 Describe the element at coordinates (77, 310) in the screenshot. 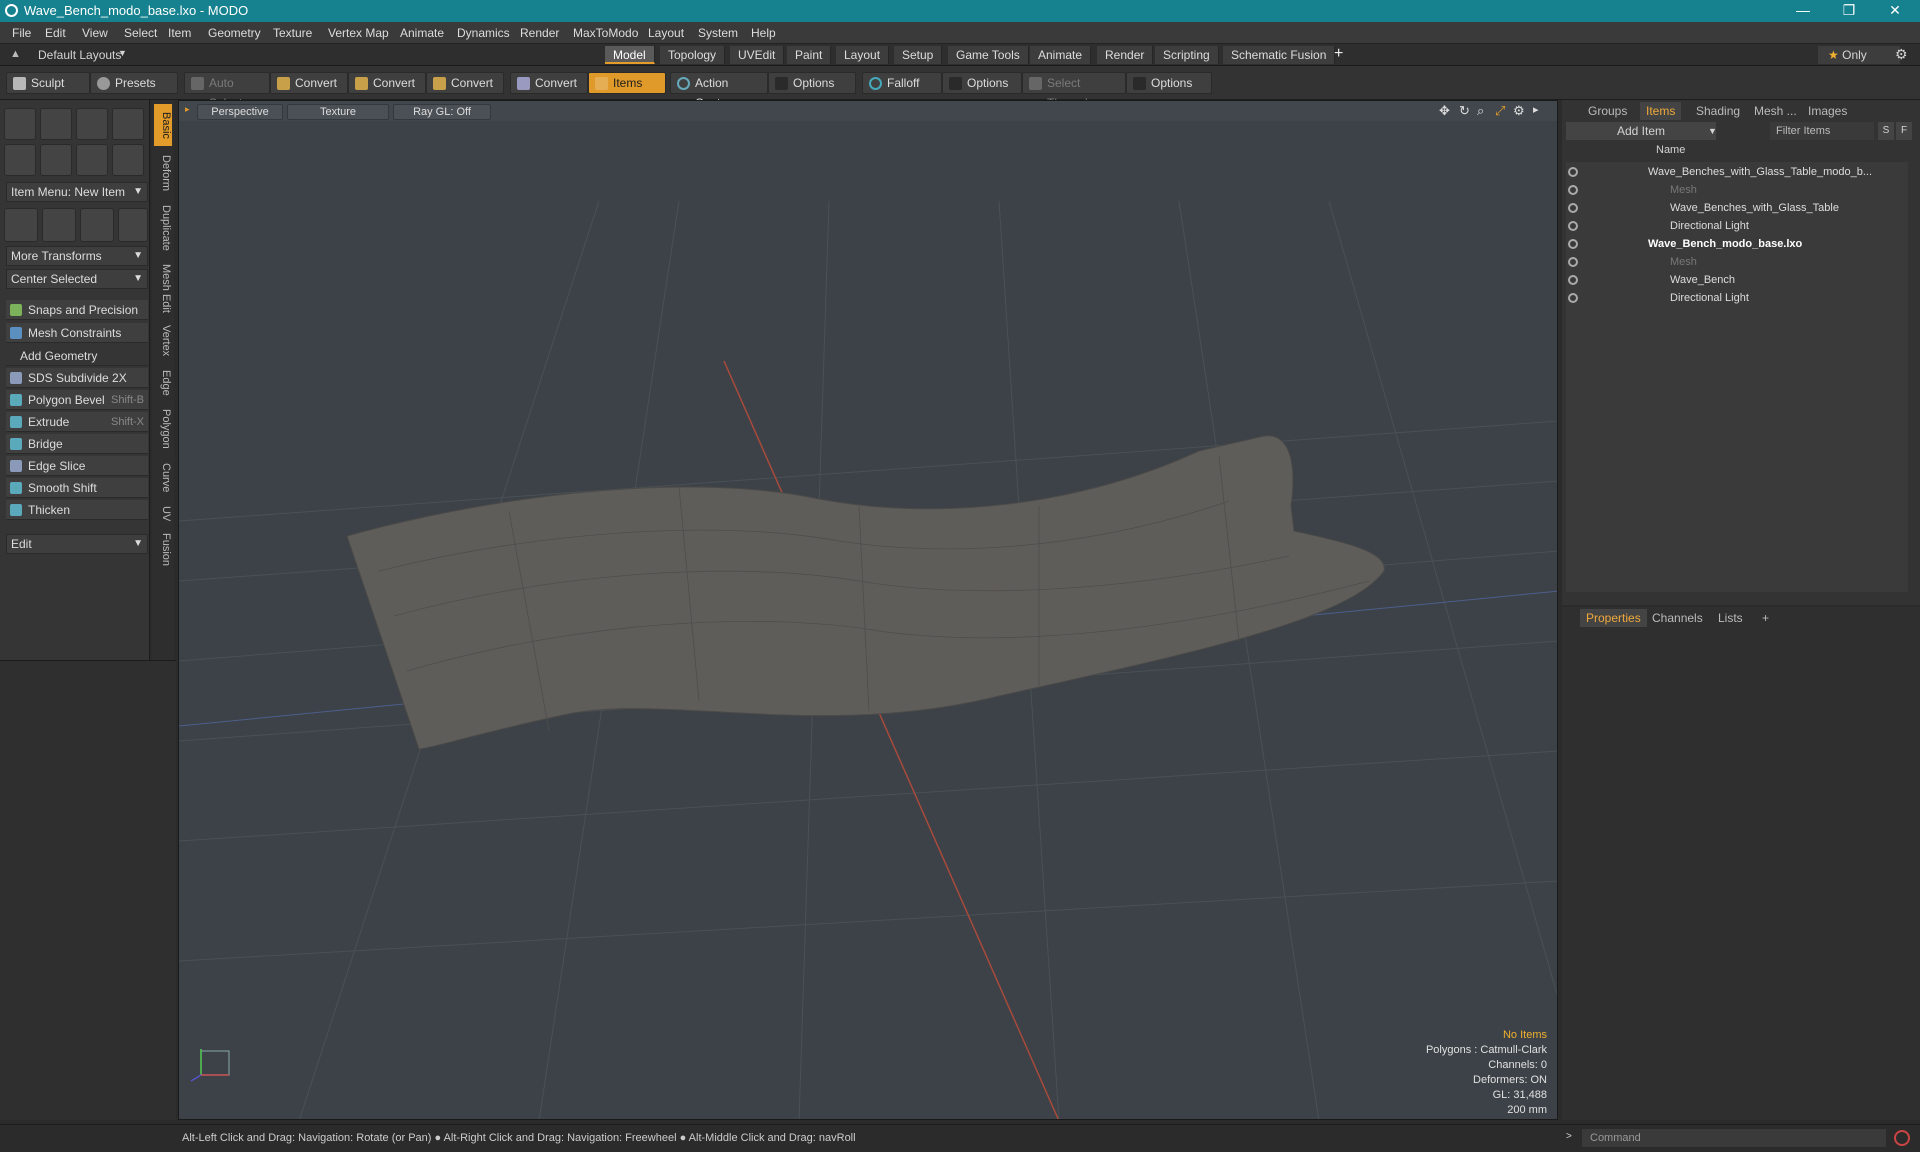

I see `snaps-button: Snaps and Precision` at that location.